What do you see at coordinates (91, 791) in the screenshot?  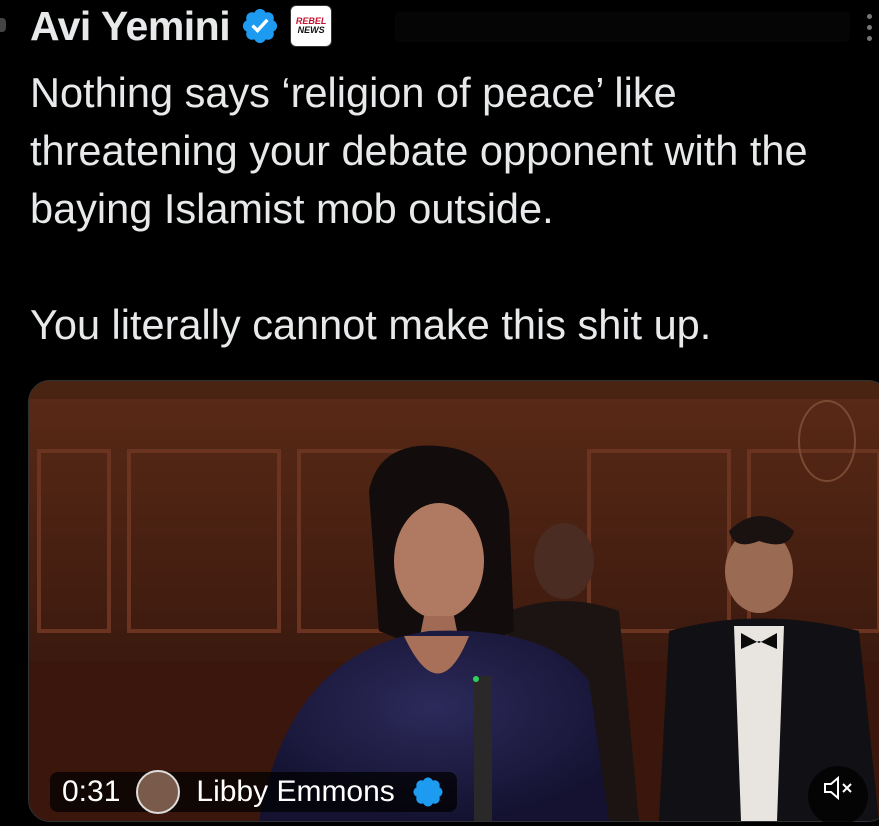 I see `video-timestamp: 0:31` at bounding box center [91, 791].